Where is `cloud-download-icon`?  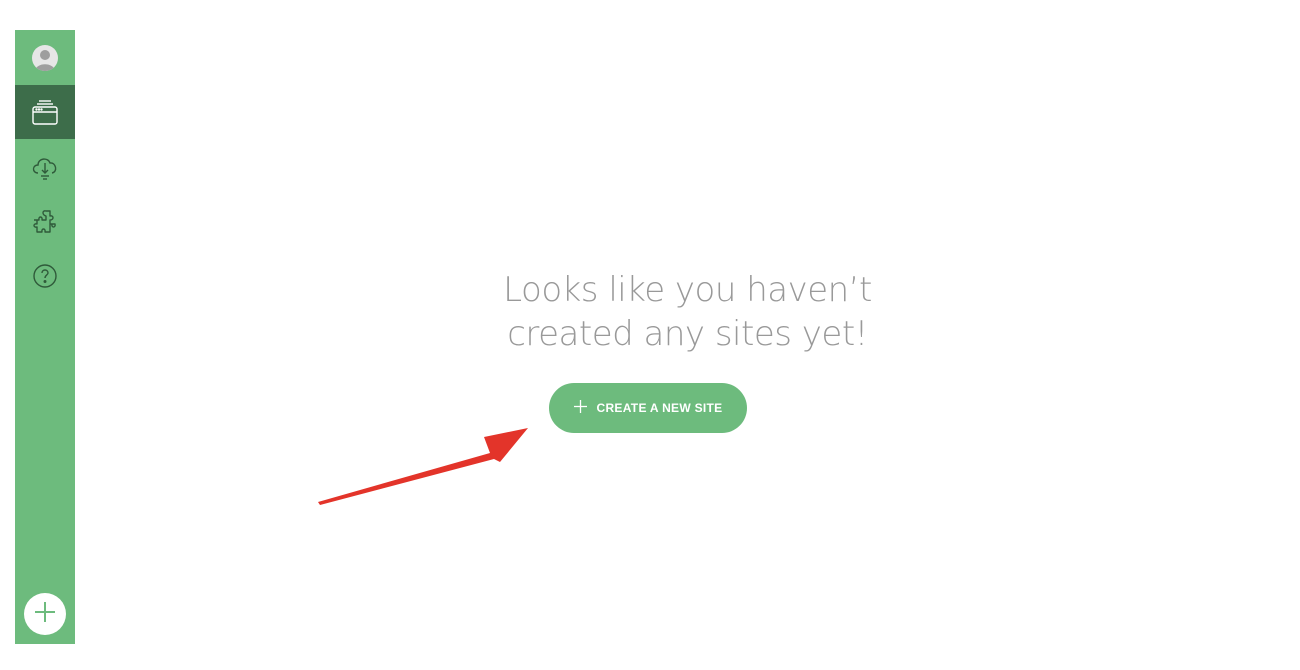
cloud-download-icon is located at coordinates (45, 167).